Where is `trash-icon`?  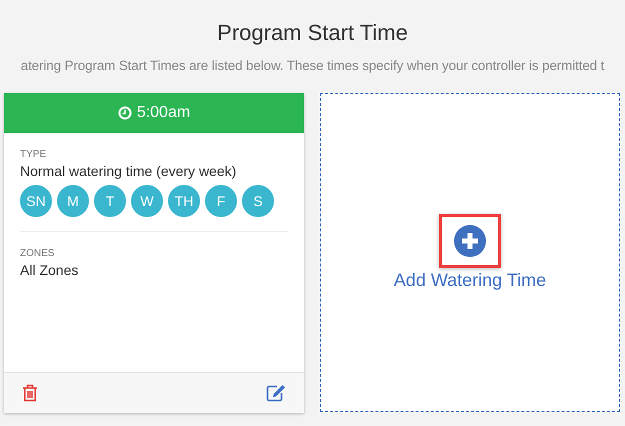
trash-icon is located at coordinates (30, 393).